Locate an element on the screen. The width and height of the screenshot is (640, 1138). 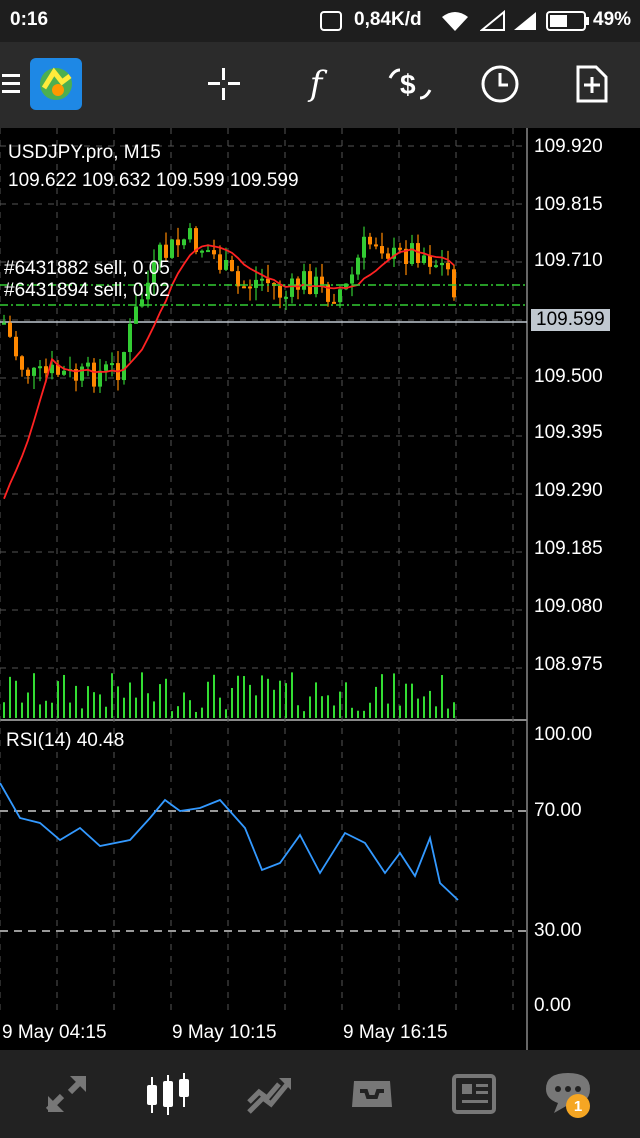
rsi-tick: 30.00 is located at coordinates (558, 930).